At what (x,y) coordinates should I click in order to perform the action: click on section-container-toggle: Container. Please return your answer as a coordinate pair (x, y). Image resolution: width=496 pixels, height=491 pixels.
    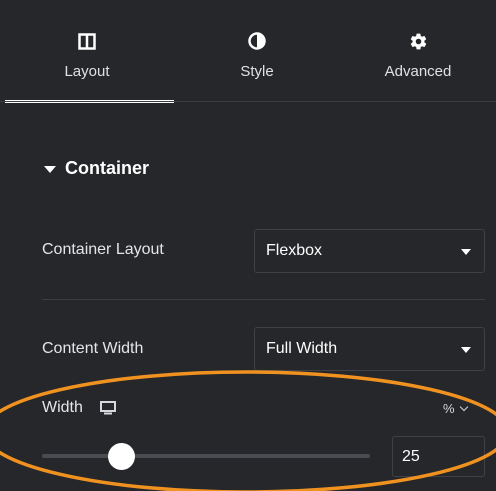
    Looking at the image, I should click on (96, 168).